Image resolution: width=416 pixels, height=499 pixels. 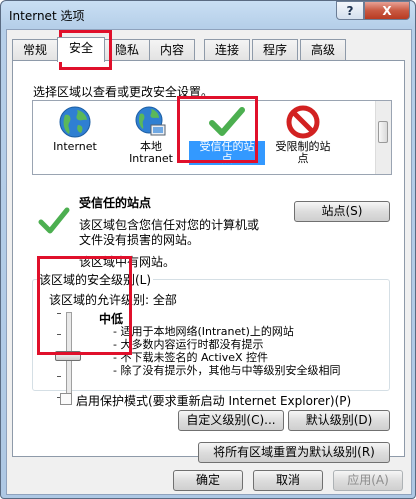 What do you see at coordinates (188, 344) in the screenshot?
I see `level-bullet: - 大多数内容运行时都没有提示` at bounding box center [188, 344].